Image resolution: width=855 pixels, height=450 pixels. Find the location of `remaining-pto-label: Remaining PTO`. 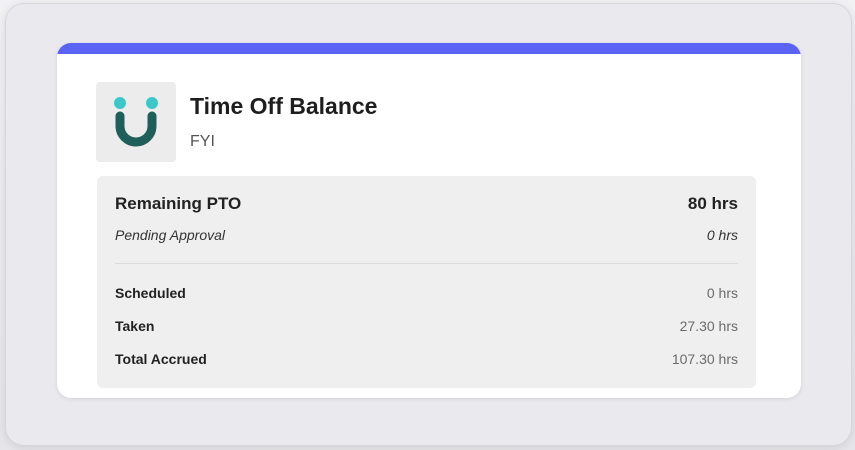

remaining-pto-label: Remaining PTO is located at coordinates (178, 203).